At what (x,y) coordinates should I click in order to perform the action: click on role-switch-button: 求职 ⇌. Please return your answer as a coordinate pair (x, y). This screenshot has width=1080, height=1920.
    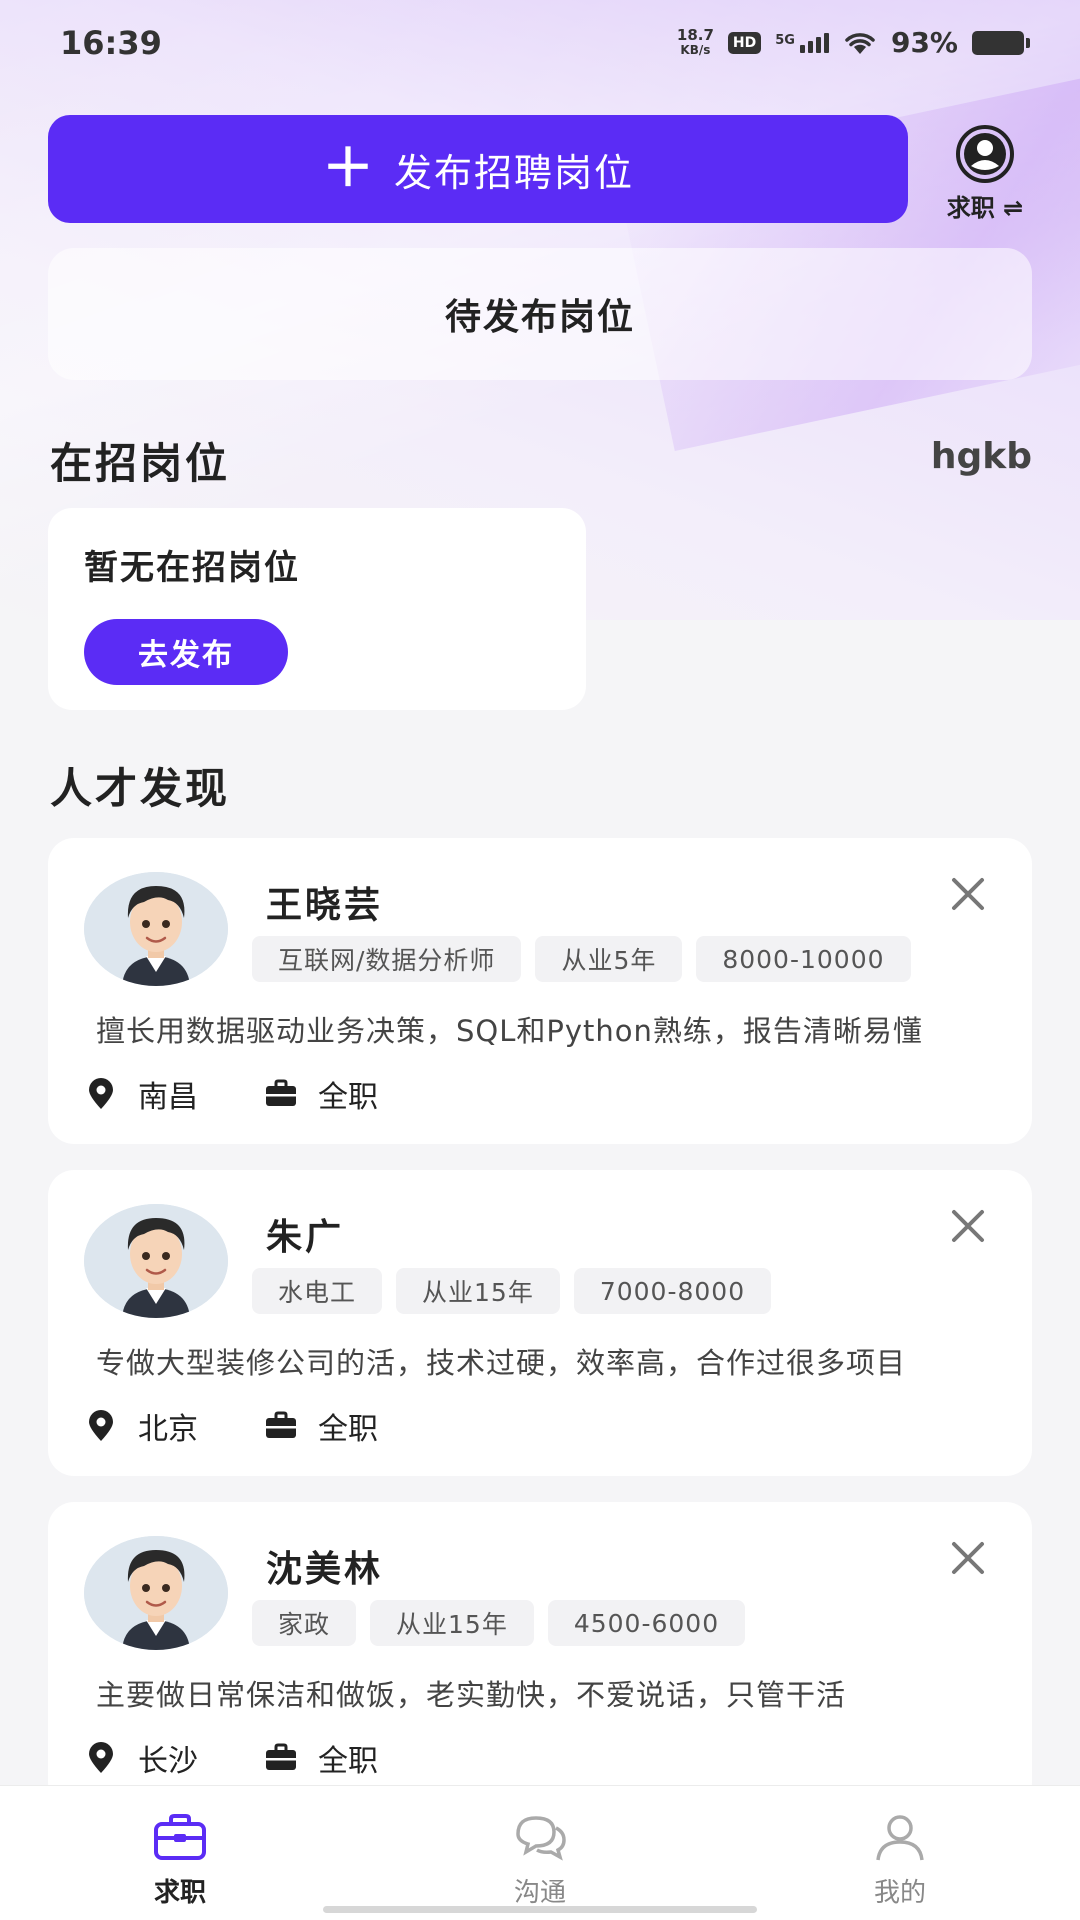
    Looking at the image, I should click on (985, 174).